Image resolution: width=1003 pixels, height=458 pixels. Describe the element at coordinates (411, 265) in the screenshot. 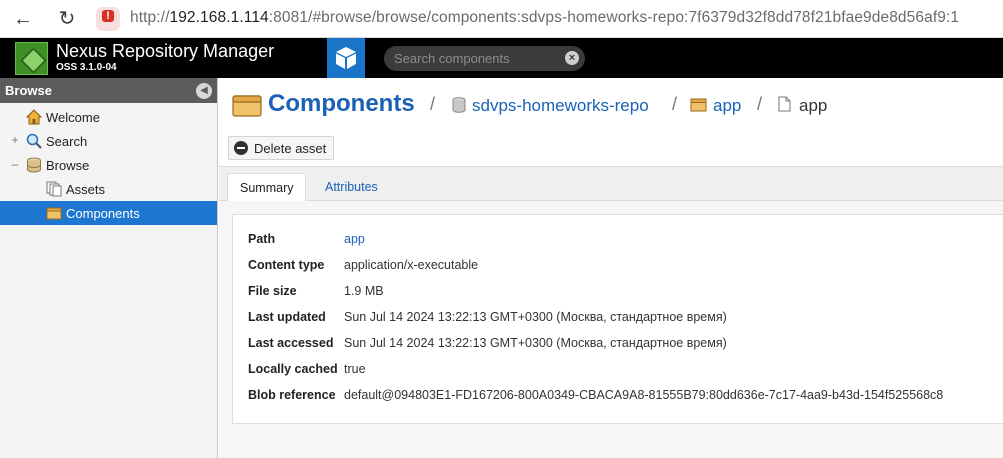

I see `property-value: application/x-executable` at that location.